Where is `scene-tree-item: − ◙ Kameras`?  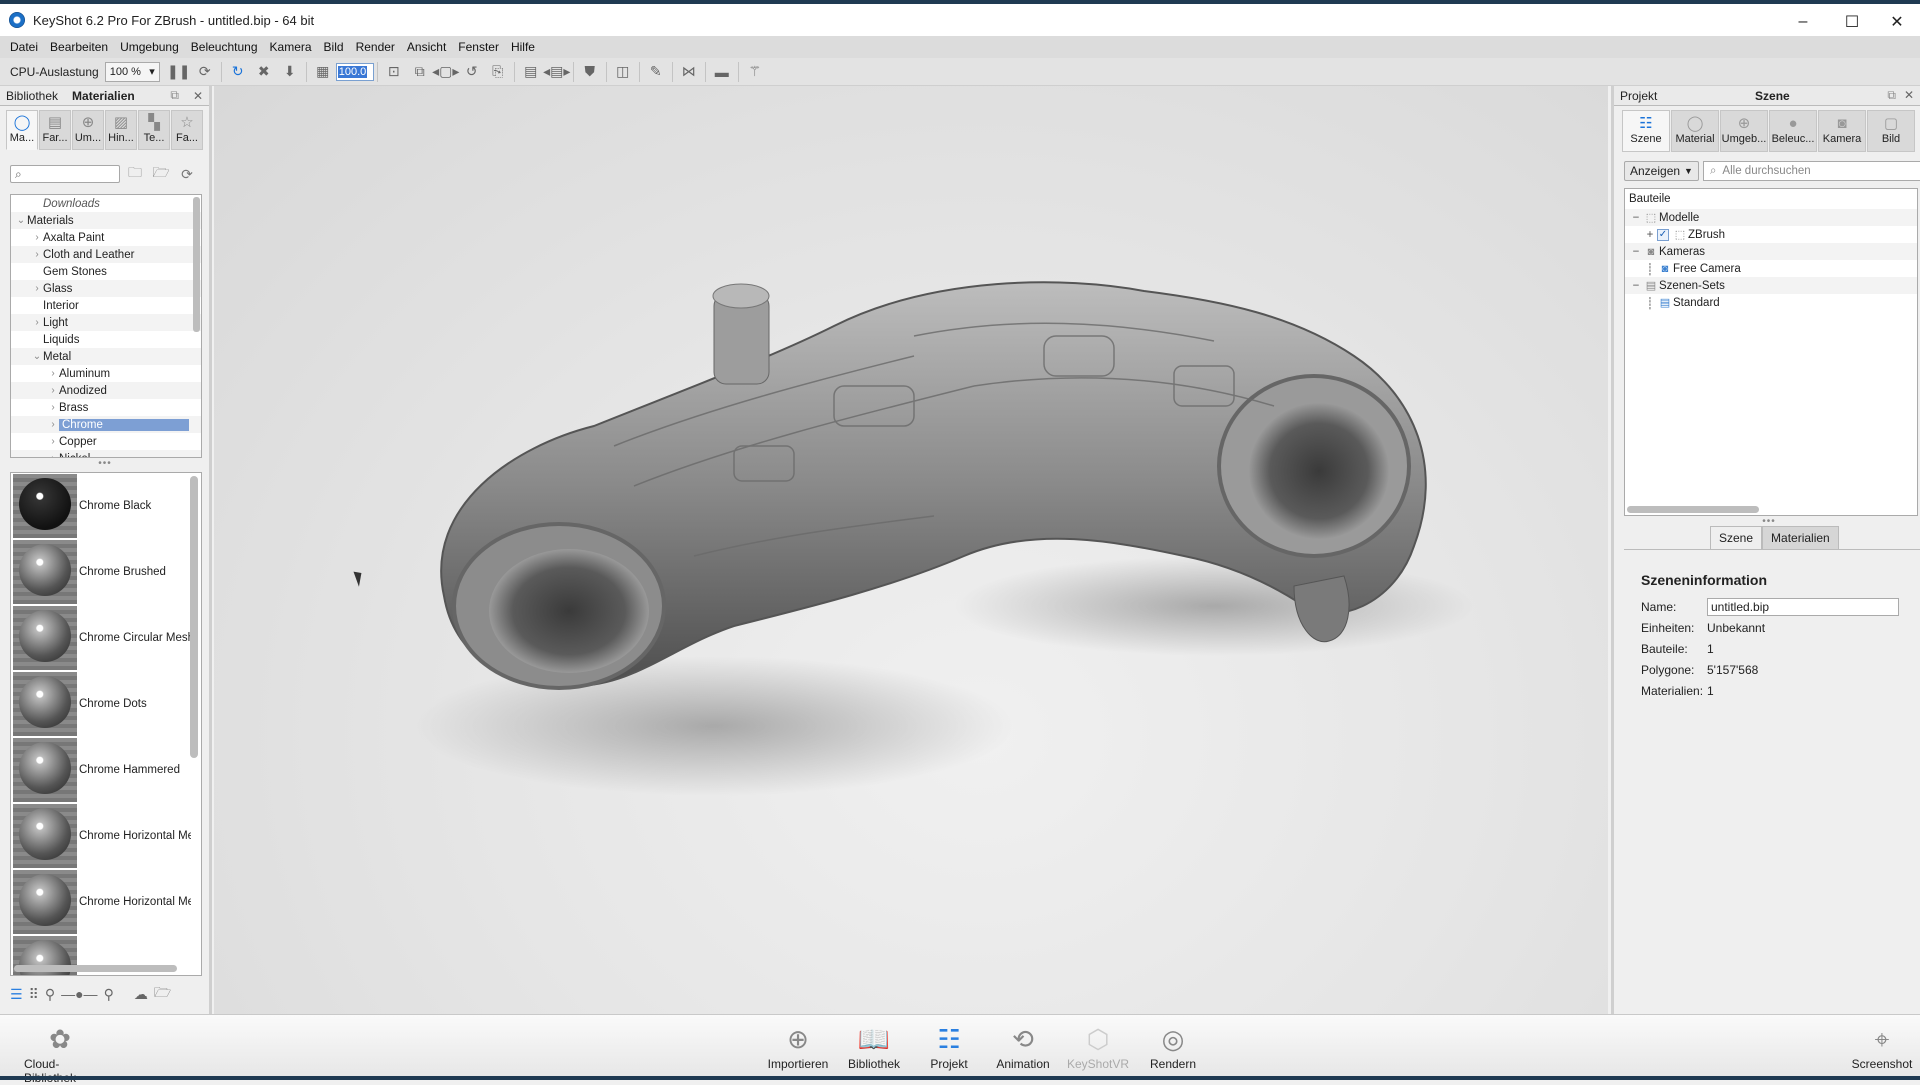 scene-tree-item: − ◙ Kameras is located at coordinates (1771, 251).